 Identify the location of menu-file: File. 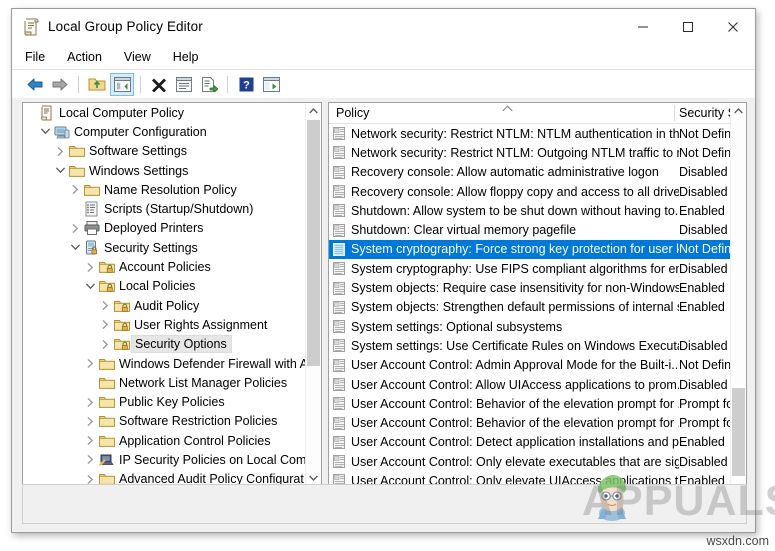
(39, 57).